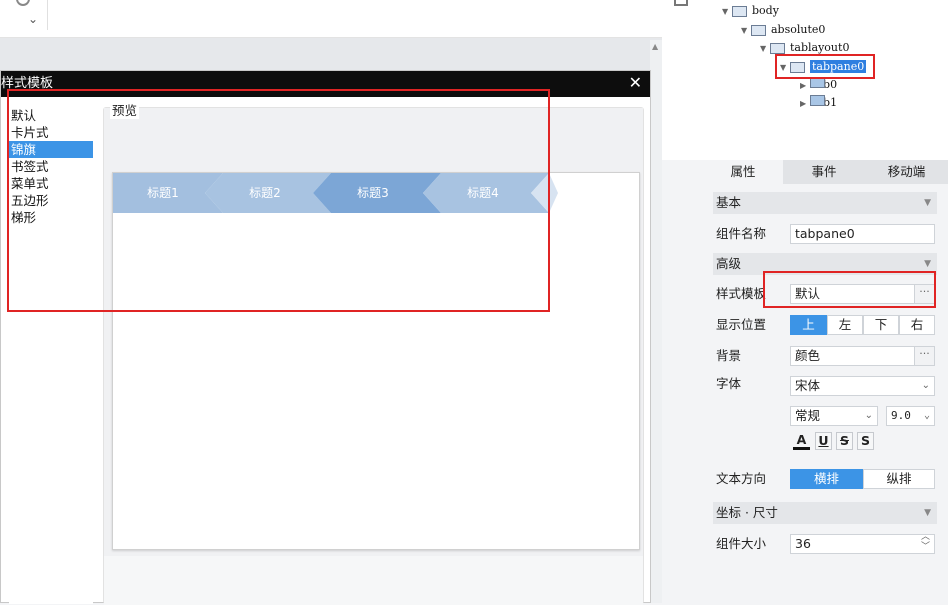 This screenshot has width=948, height=605. I want to click on tree-node-label: absolute0, so click(798, 29).